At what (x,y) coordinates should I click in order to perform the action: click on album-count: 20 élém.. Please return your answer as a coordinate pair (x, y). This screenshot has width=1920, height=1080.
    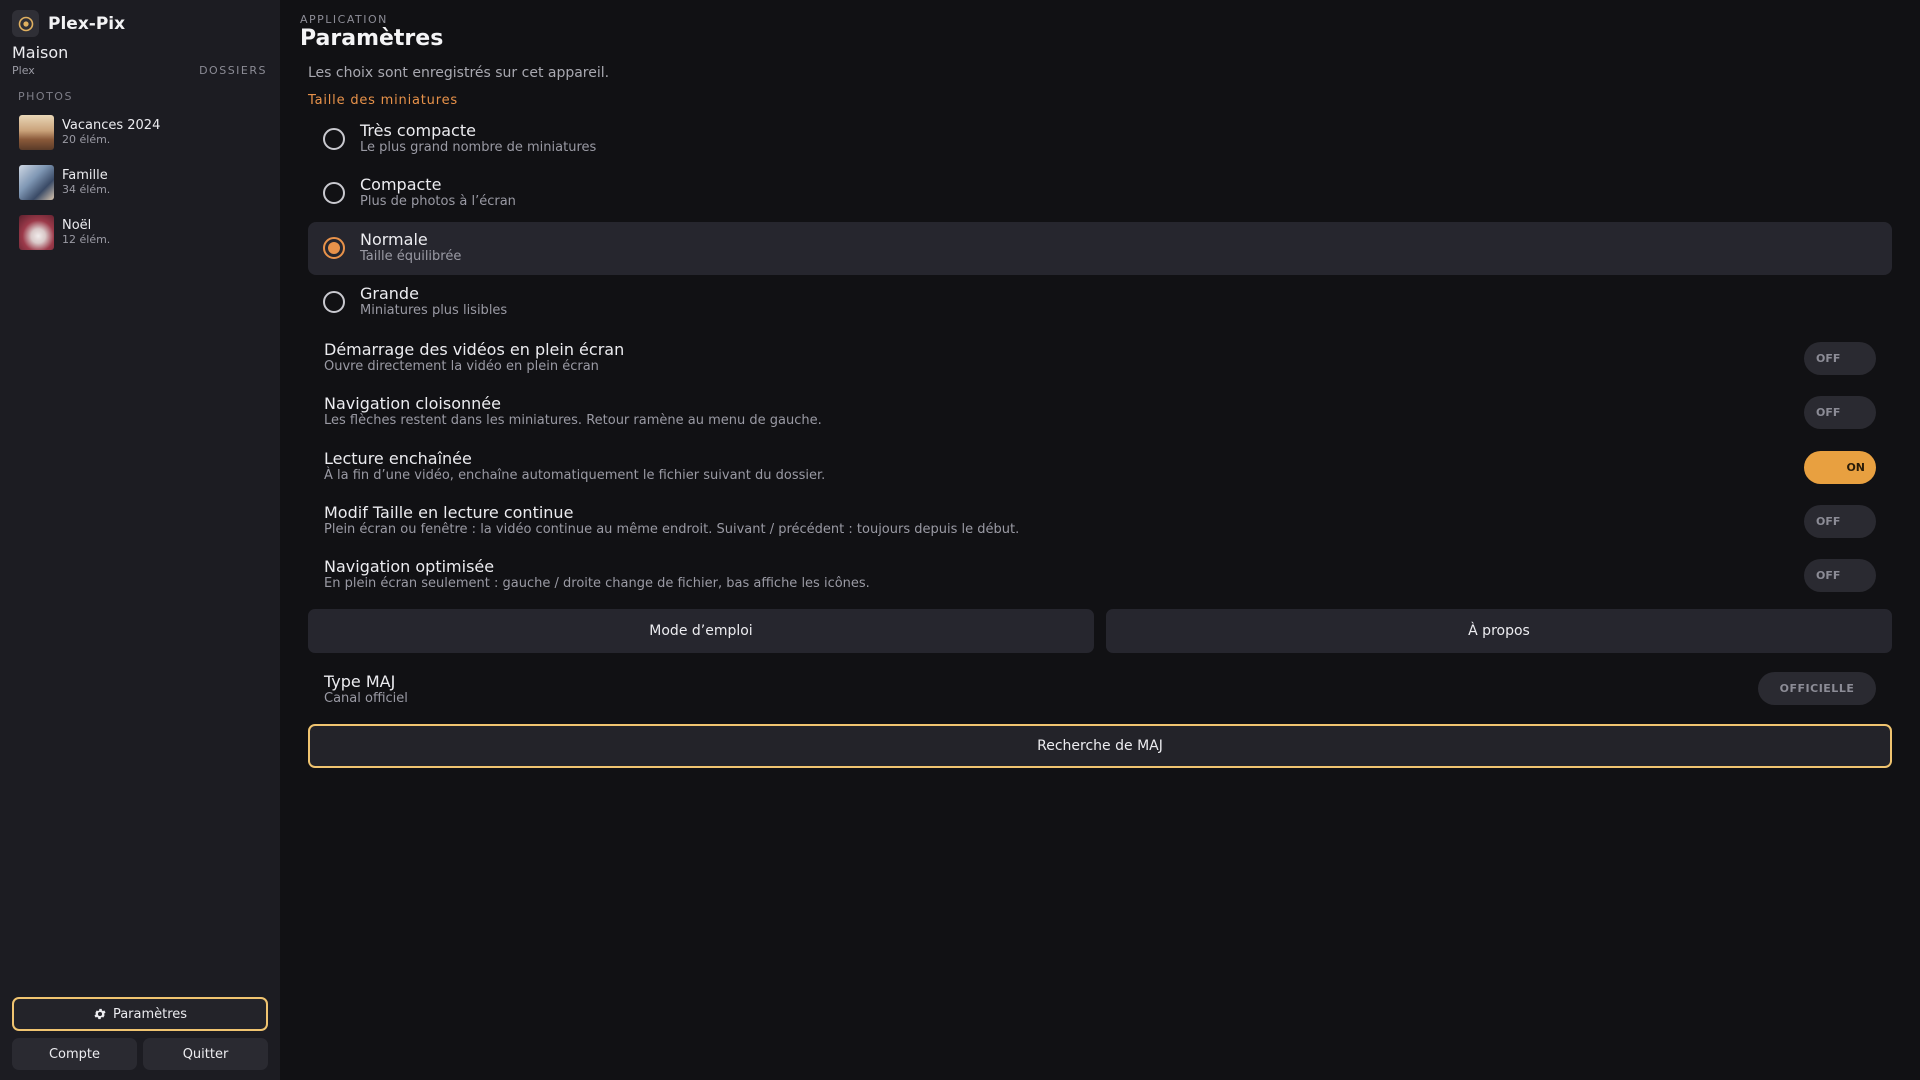
    Looking at the image, I should click on (86, 139).